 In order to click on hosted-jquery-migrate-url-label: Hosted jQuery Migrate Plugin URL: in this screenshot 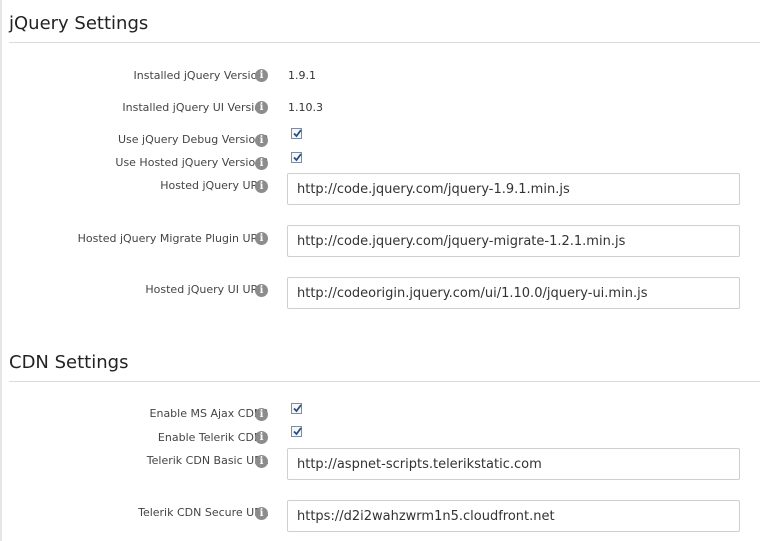, I will do `click(173, 238)`.